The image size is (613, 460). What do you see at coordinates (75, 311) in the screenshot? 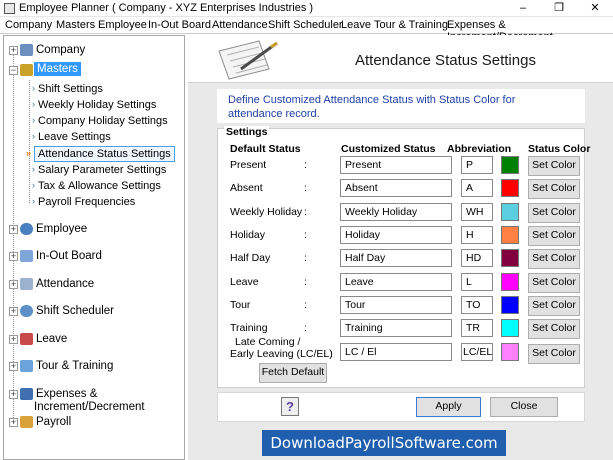
I see `tree-shift-scheduler: Shift Scheduler` at bounding box center [75, 311].